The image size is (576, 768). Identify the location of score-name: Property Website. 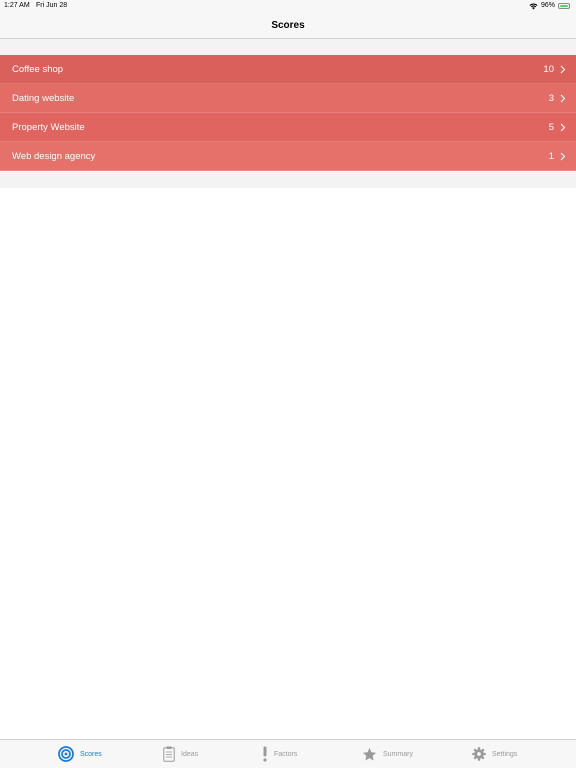
(48, 127).